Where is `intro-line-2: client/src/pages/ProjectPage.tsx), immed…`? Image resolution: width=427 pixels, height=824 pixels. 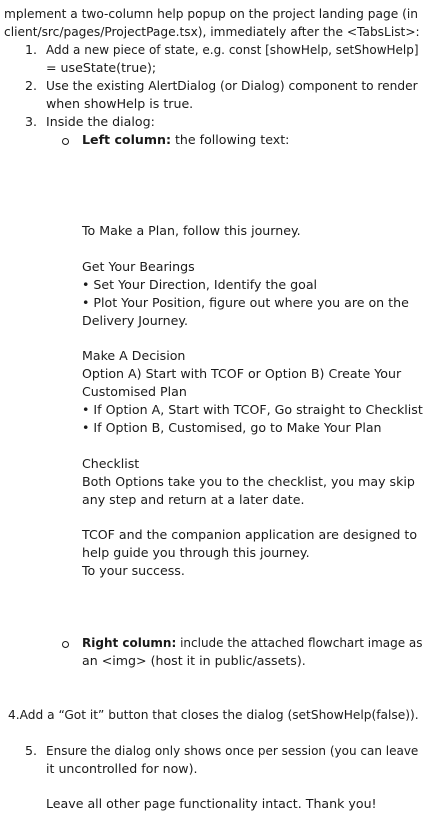 intro-line-2: client/src/pages/ProjectPage.tsx), immed… is located at coordinates (212, 32).